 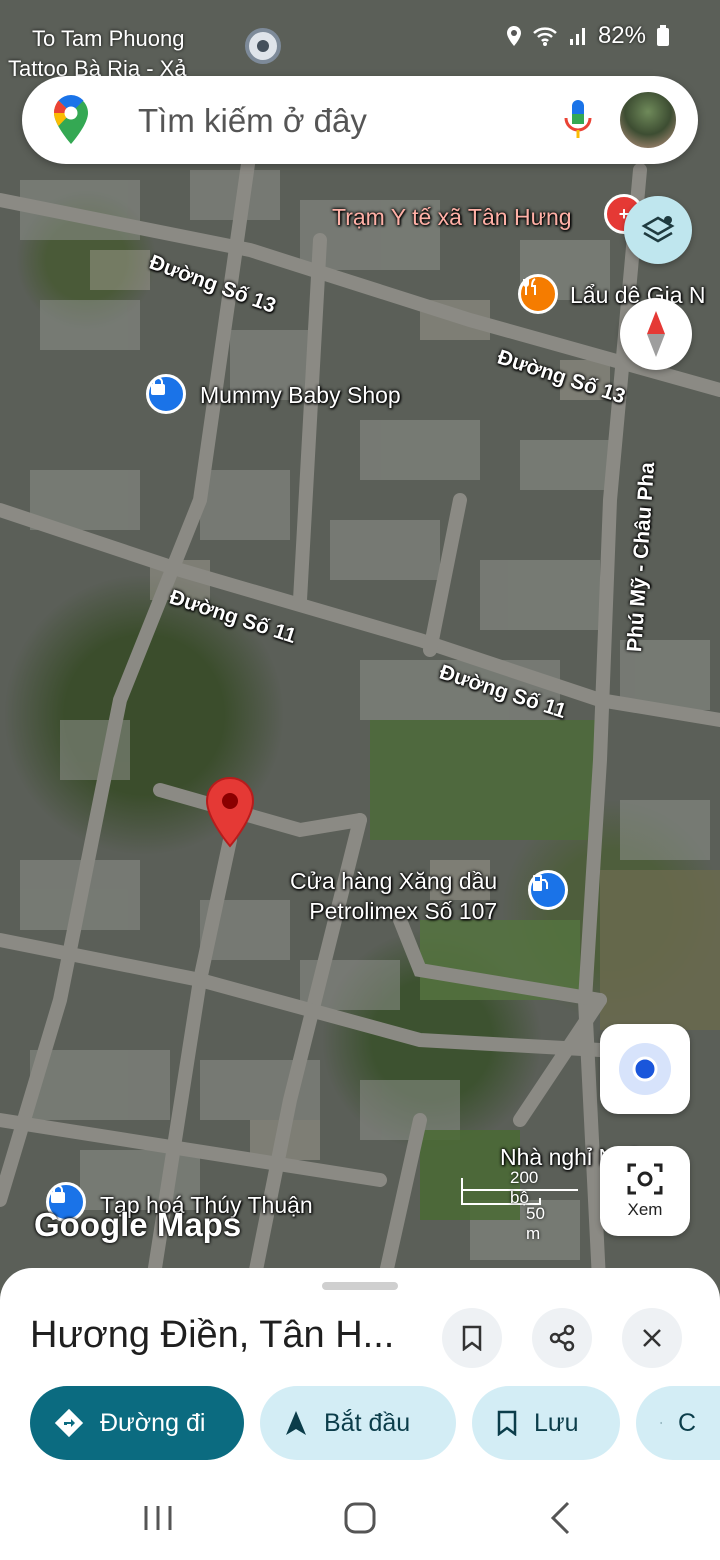 What do you see at coordinates (403, 911) in the screenshot?
I see `gas-station-name-line2: Petrolimex Số 107` at bounding box center [403, 911].